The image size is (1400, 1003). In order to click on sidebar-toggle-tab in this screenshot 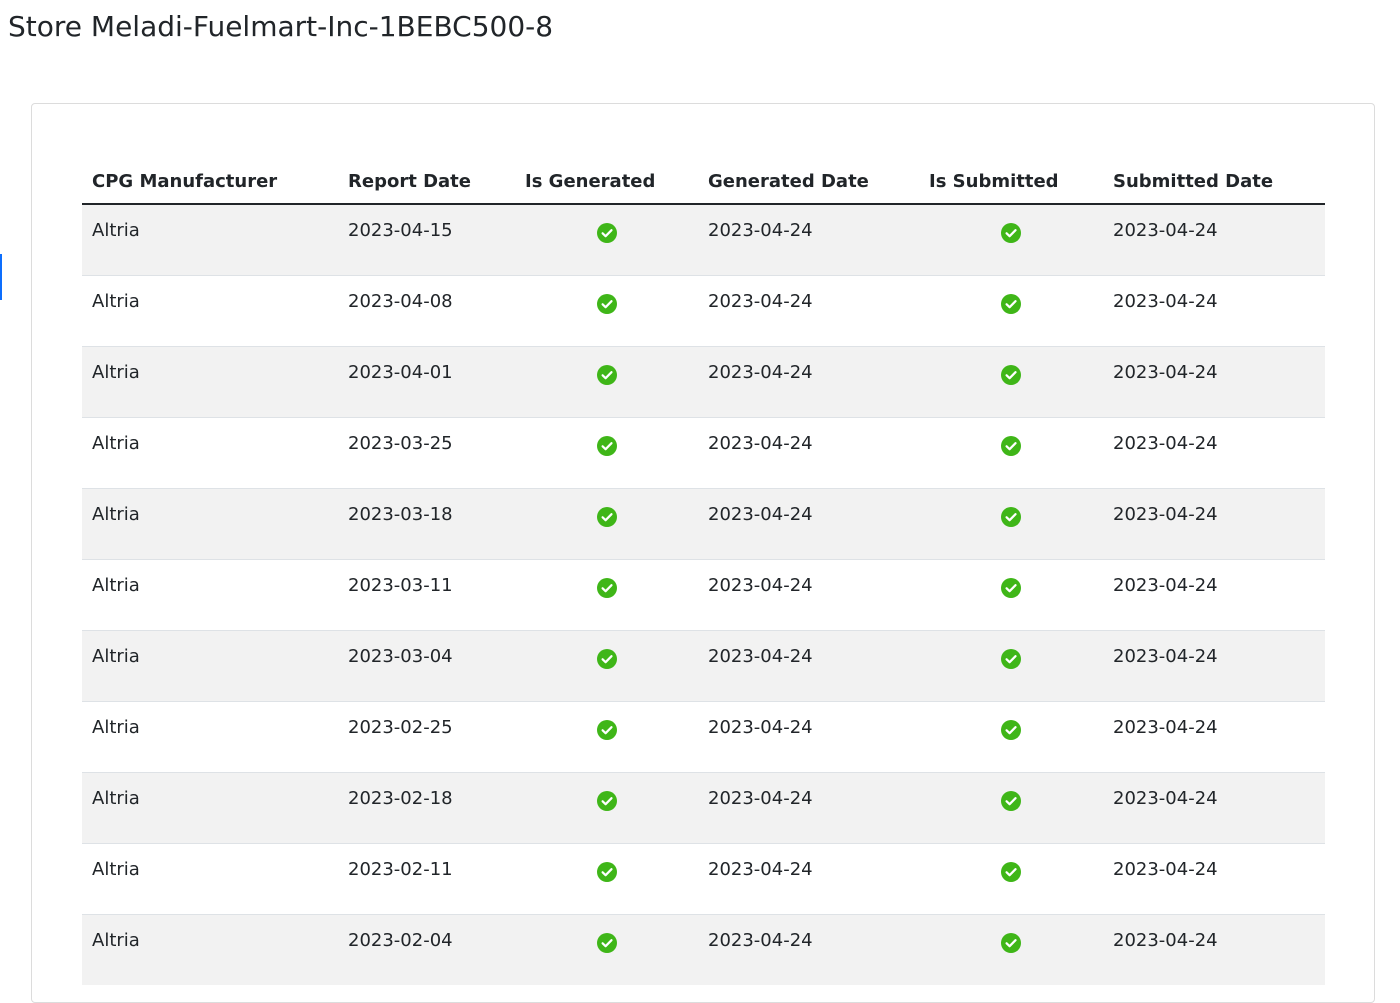, I will do `click(1, 277)`.